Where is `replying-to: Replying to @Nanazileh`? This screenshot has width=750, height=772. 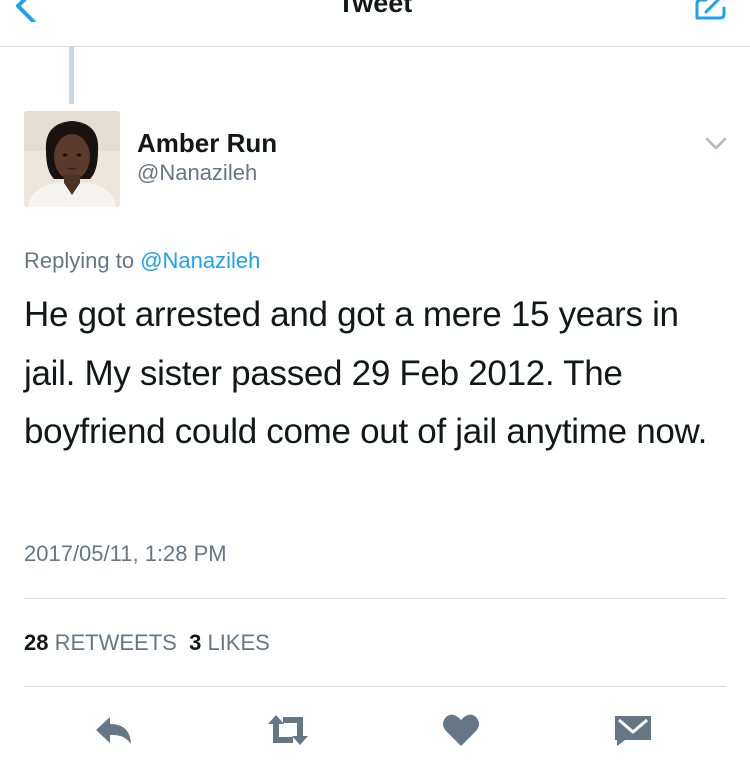
replying-to: Replying to @Nanazileh is located at coordinates (142, 261).